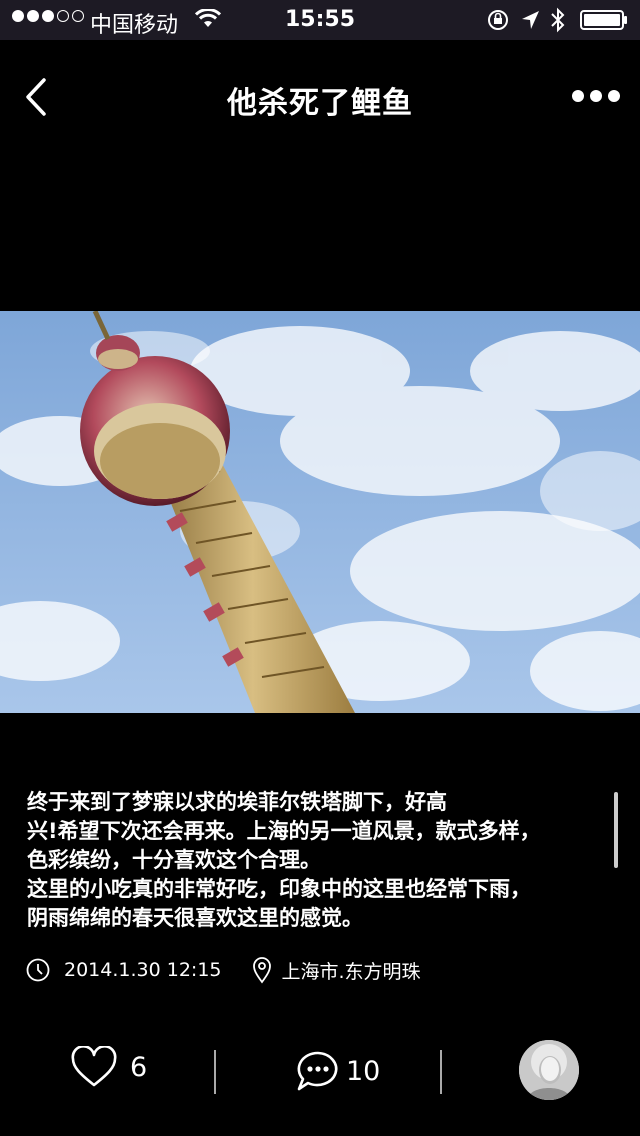 The width and height of the screenshot is (640, 1136). I want to click on status-bar: 中国移动 15:55, so click(320, 20).